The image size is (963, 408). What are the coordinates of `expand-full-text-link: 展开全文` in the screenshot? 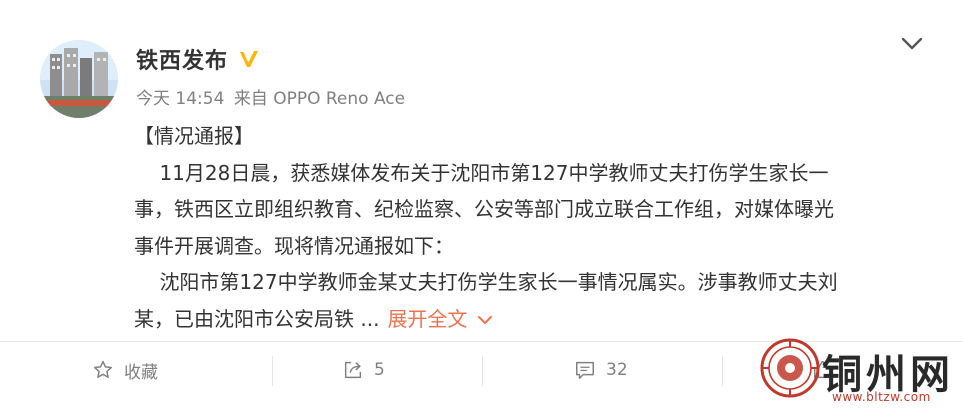 It's located at (440, 319).